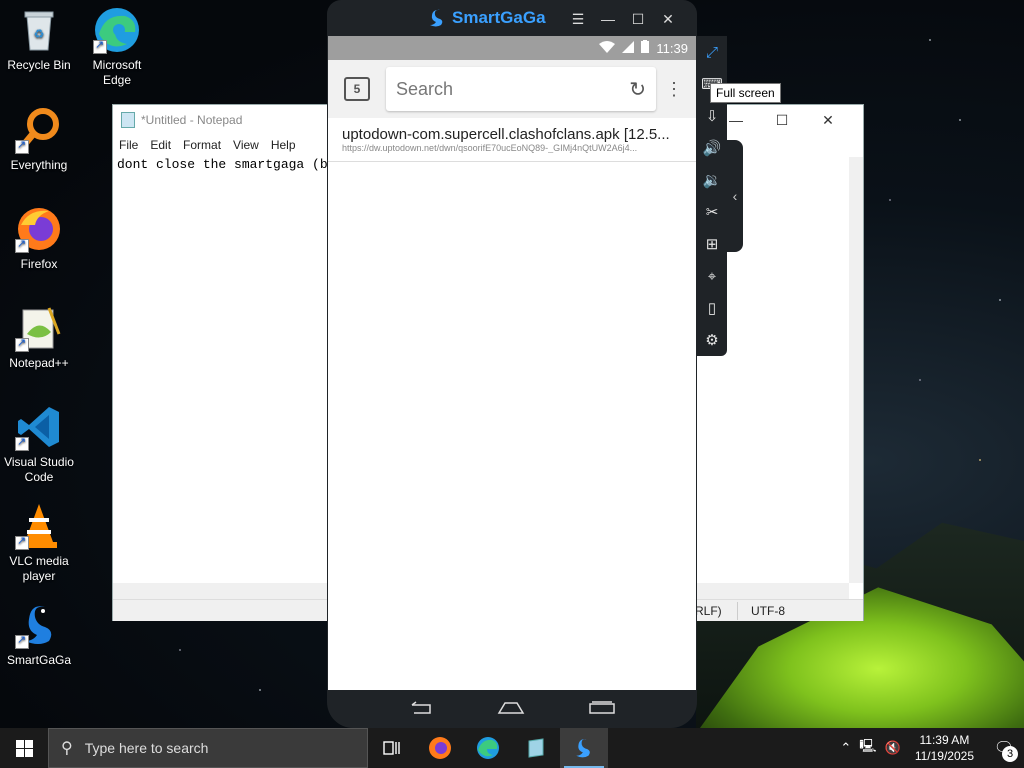 The width and height of the screenshot is (1024, 768). Describe the element at coordinates (521, 89) in the screenshot. I see `browser-search-input: Search ↻` at that location.